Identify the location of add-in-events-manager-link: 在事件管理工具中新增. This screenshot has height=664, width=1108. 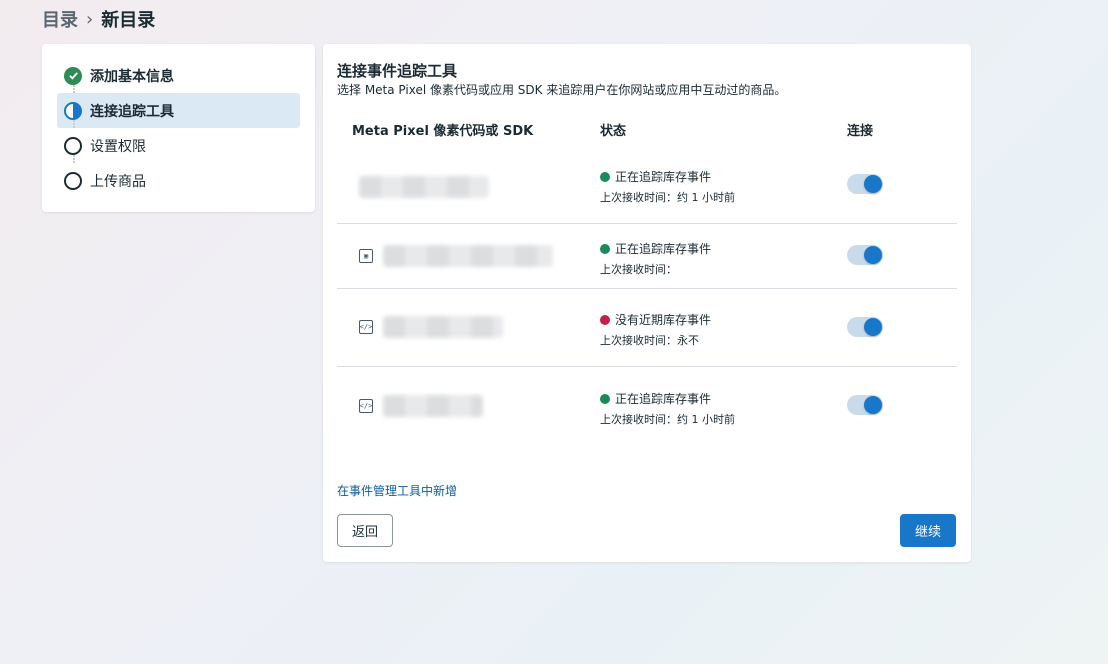
(397, 490).